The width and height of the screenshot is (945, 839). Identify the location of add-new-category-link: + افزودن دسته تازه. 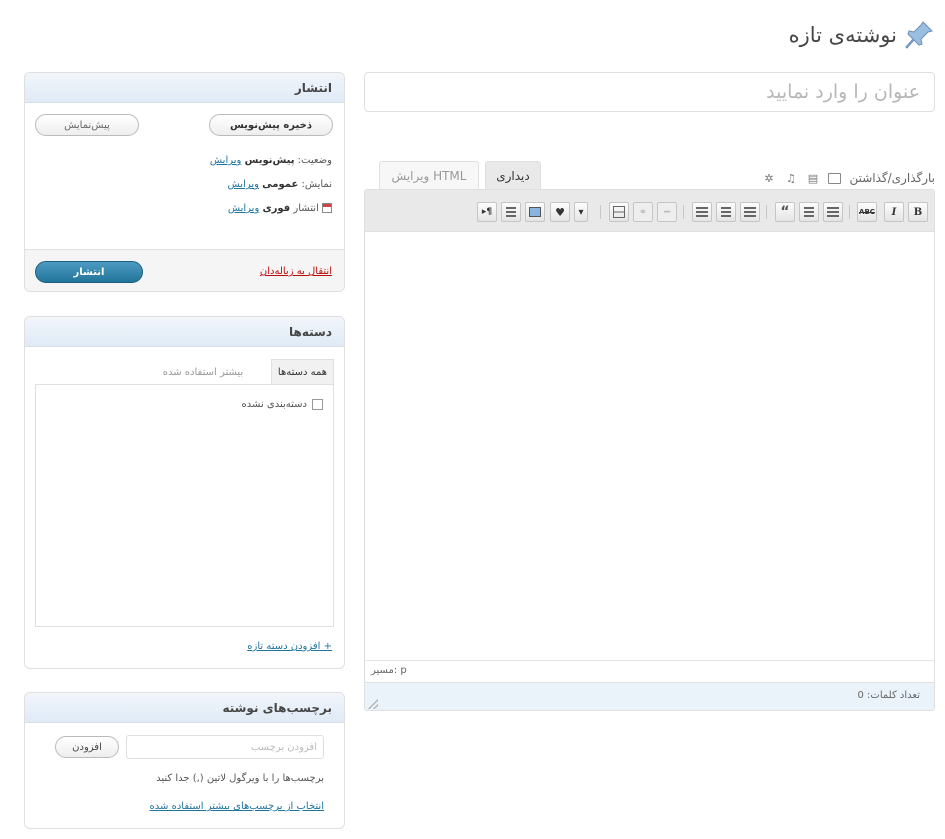
(289, 646).